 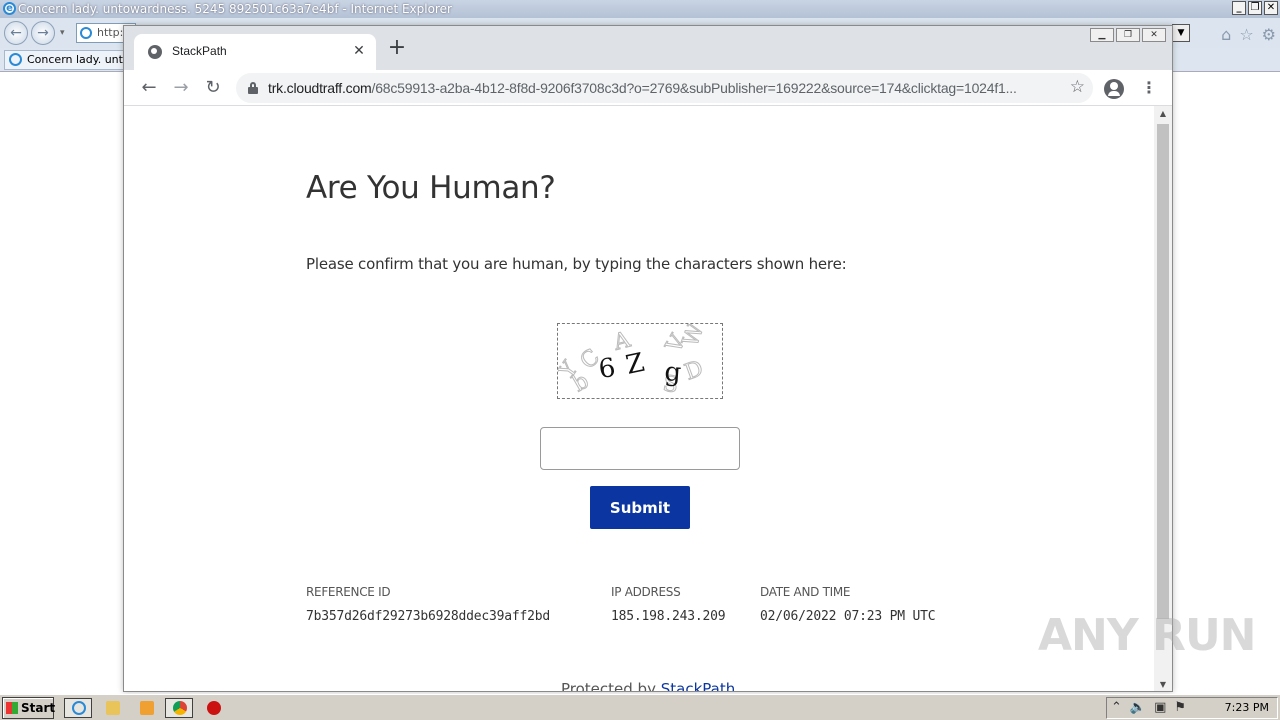 I want to click on ie-forward-button: →, so click(x=43, y=33).